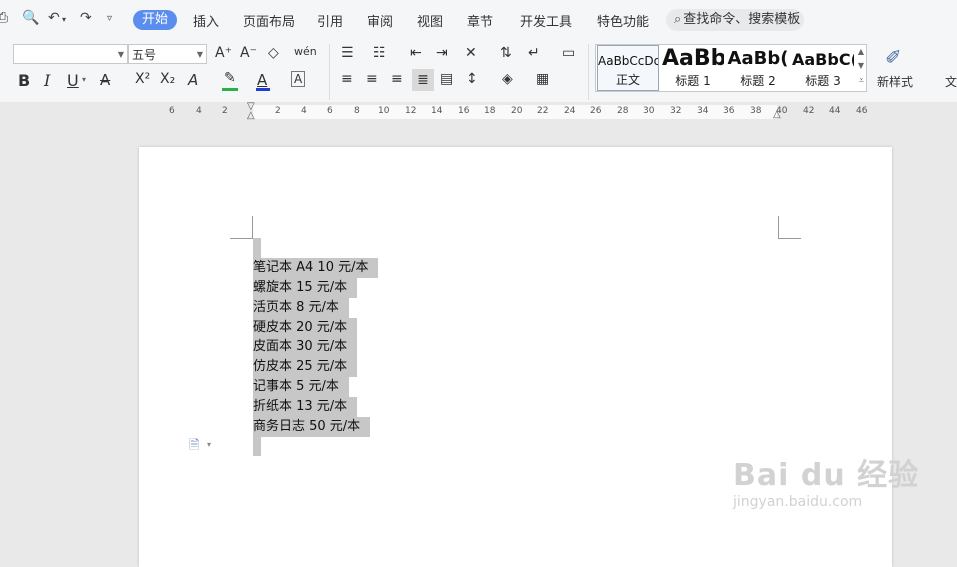 The image size is (957, 567). I want to click on font-color-icon: A, so click(262, 80).